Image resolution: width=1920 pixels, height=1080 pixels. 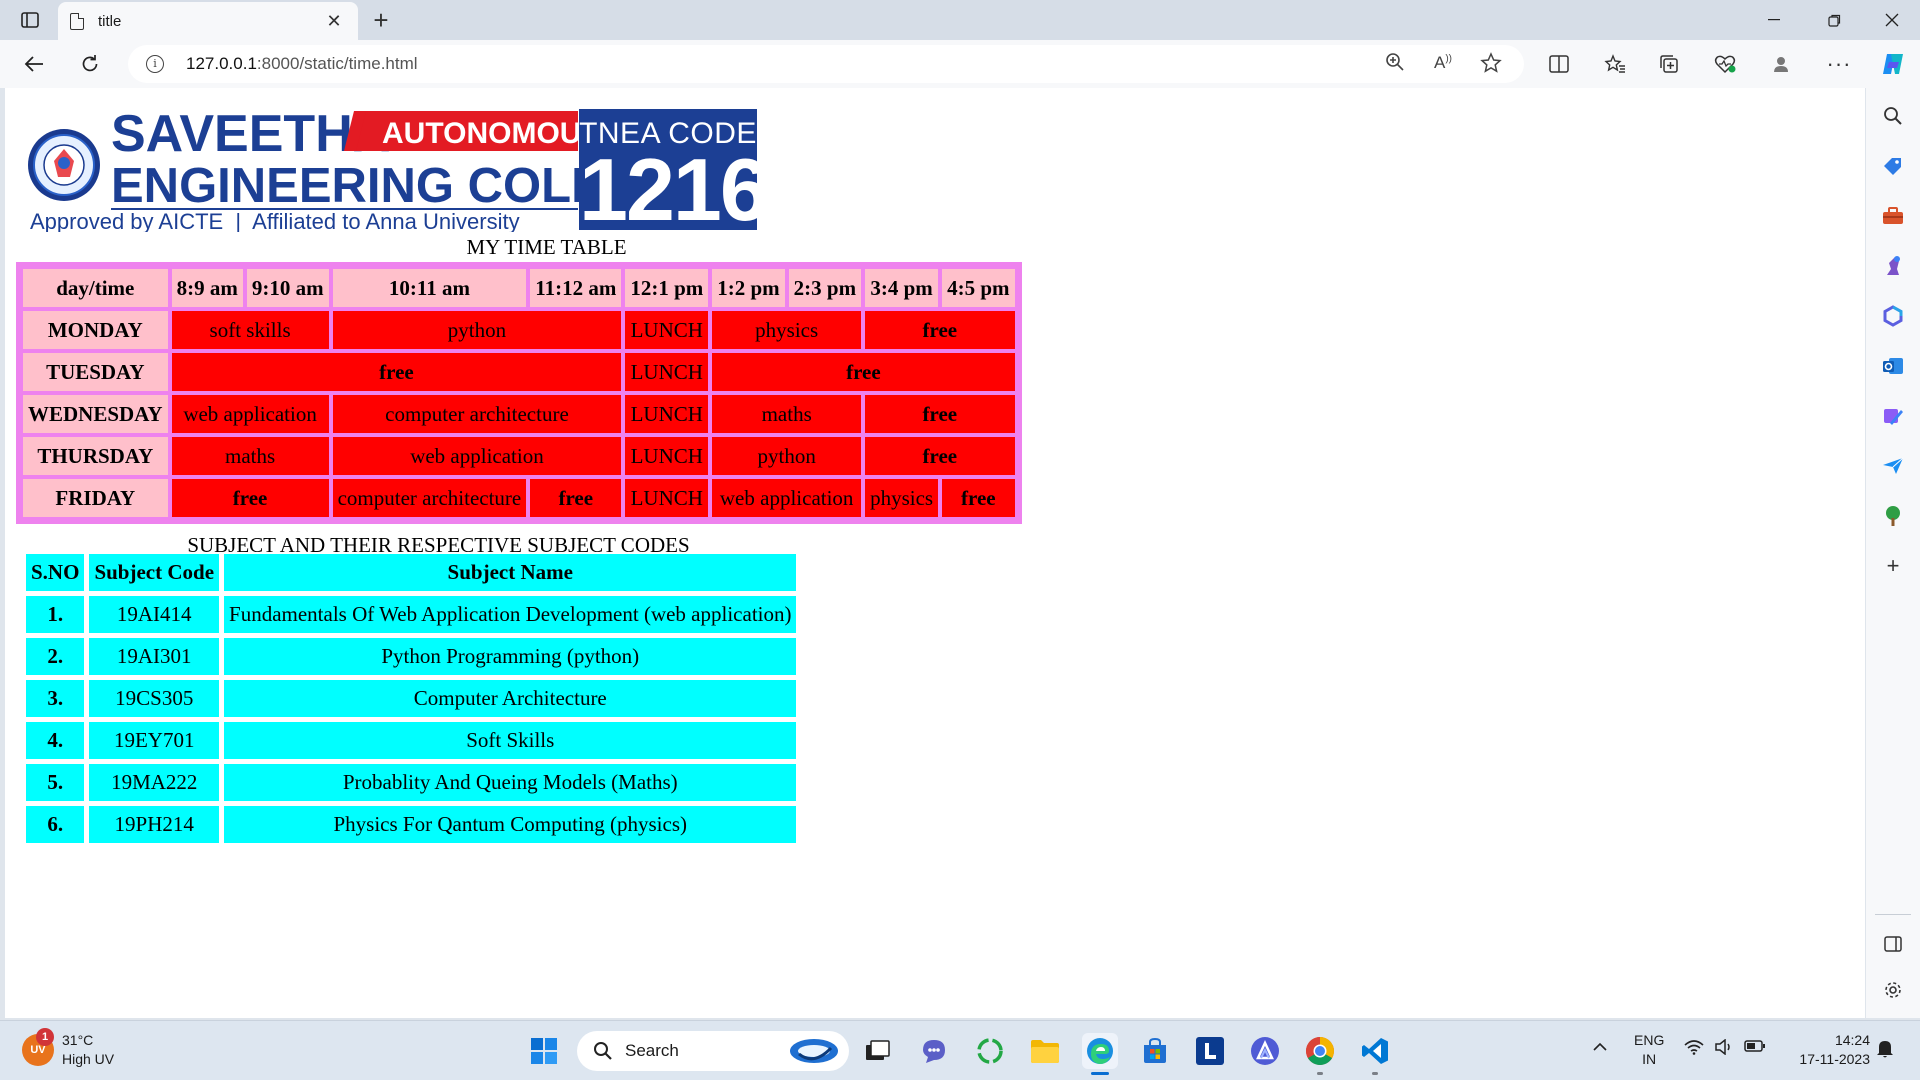 What do you see at coordinates (990, 1051) in the screenshot?
I see `refresh-app-button` at bounding box center [990, 1051].